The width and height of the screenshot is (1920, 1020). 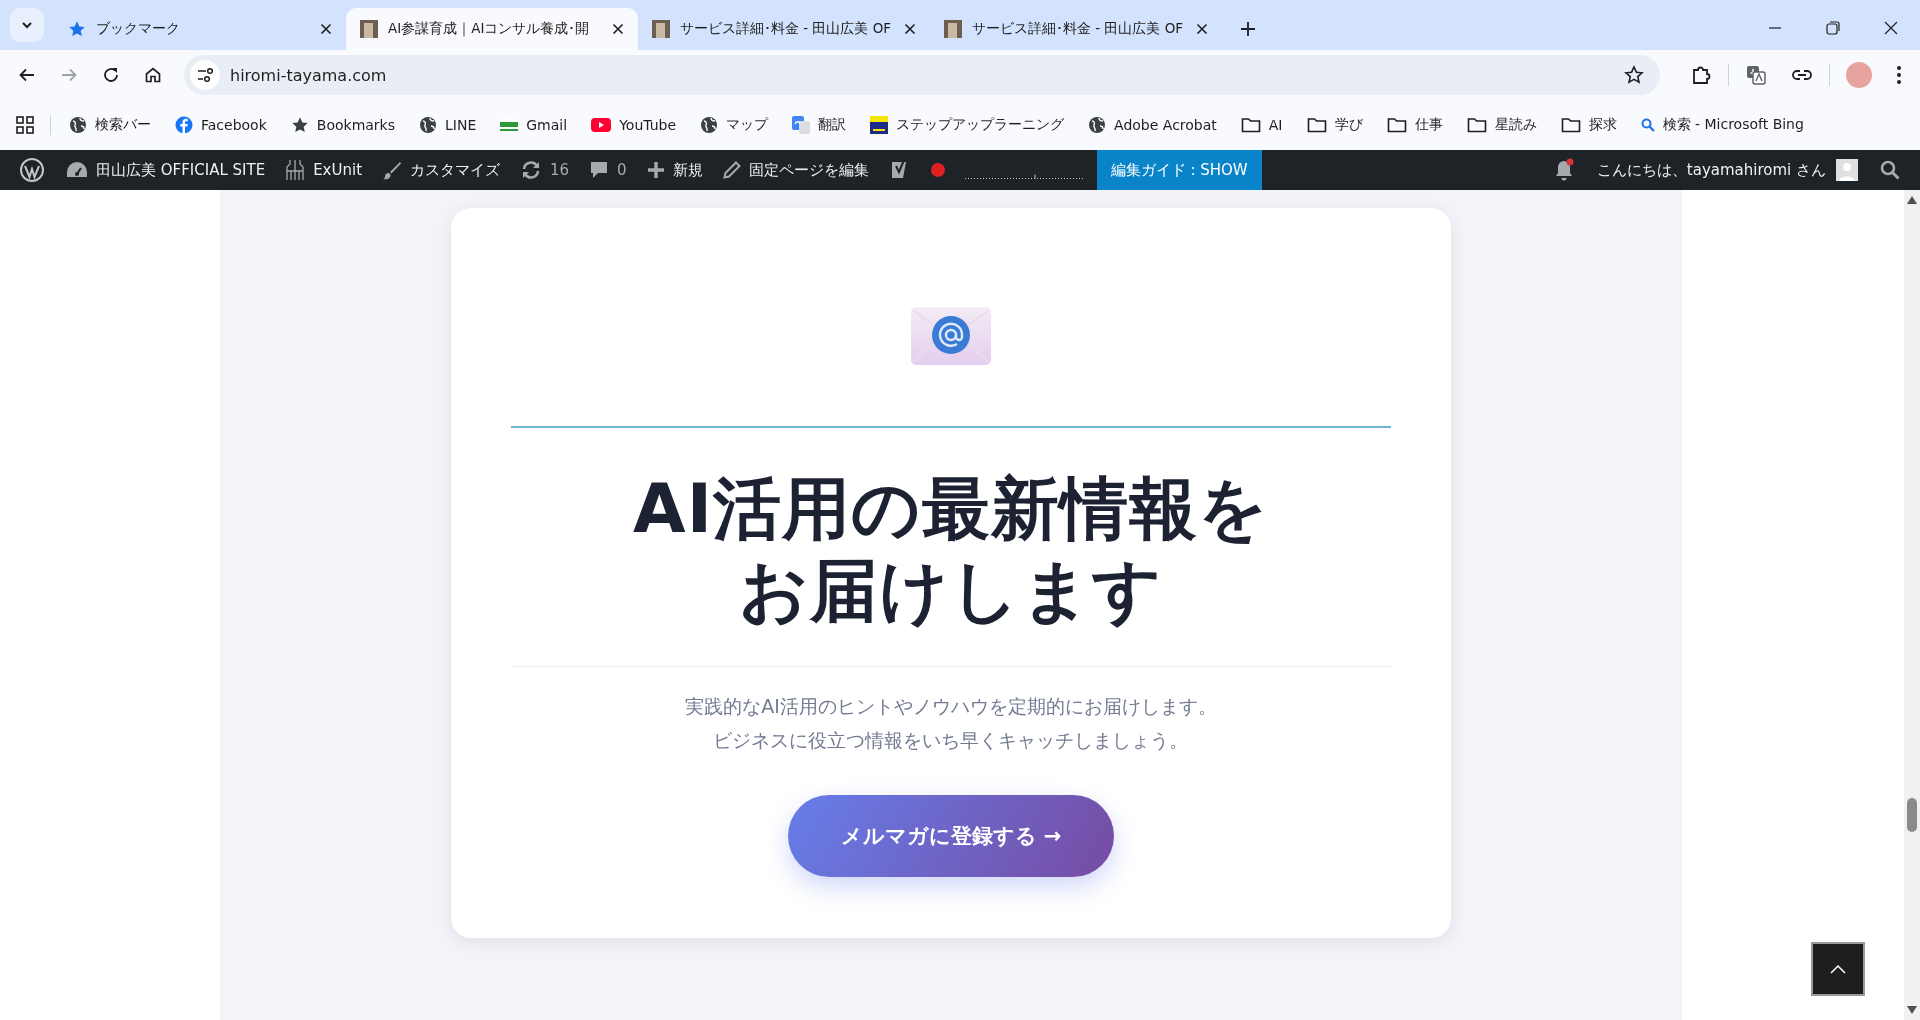 I want to click on bookmark-item: マップ, so click(x=734, y=125).